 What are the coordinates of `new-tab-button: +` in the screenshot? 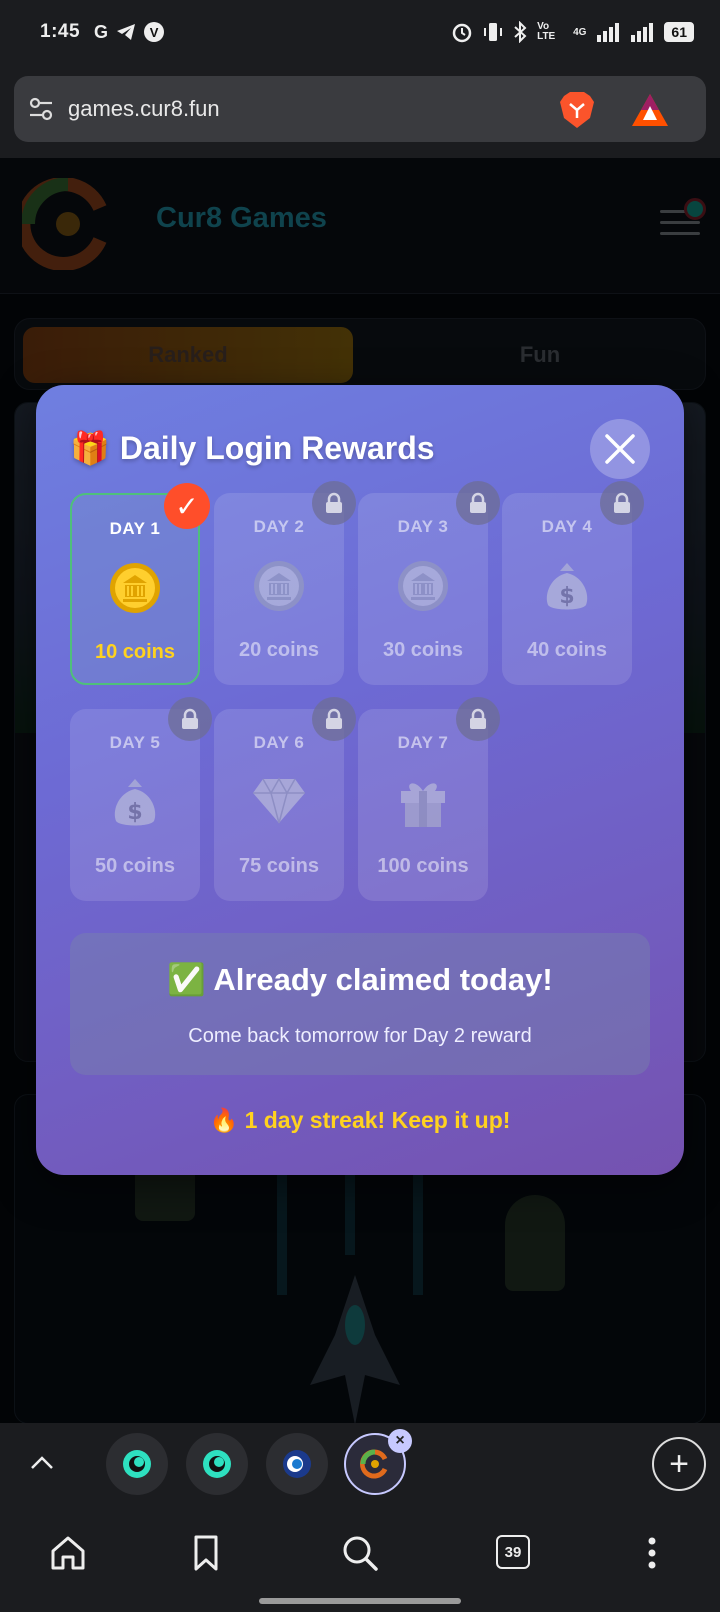 It's located at (679, 1464).